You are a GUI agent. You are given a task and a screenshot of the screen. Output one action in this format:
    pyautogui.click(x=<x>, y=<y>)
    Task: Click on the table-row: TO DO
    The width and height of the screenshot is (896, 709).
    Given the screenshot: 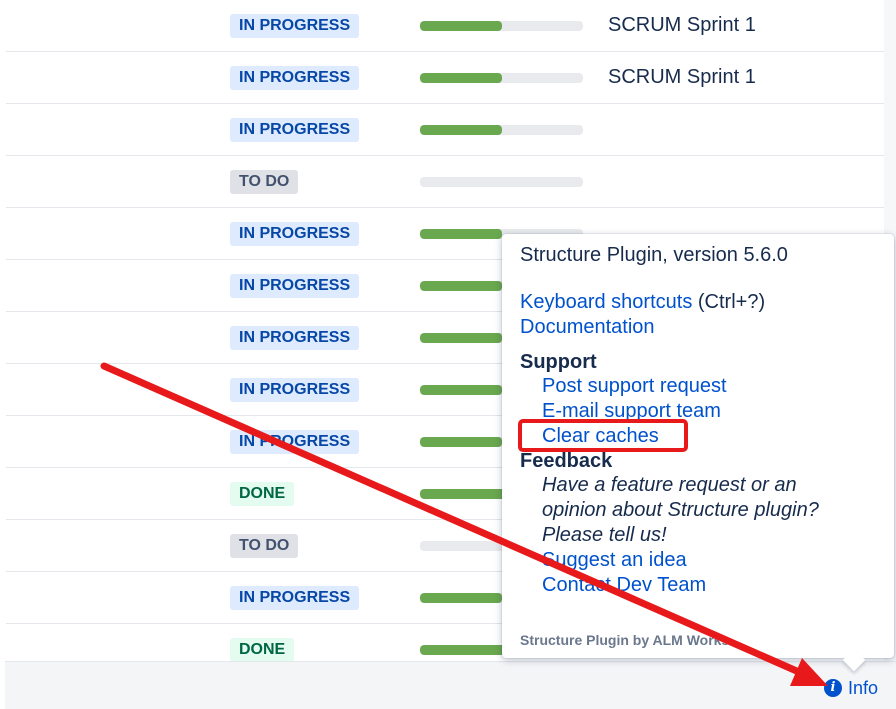 What is the action you would take?
    pyautogui.click(x=445, y=182)
    